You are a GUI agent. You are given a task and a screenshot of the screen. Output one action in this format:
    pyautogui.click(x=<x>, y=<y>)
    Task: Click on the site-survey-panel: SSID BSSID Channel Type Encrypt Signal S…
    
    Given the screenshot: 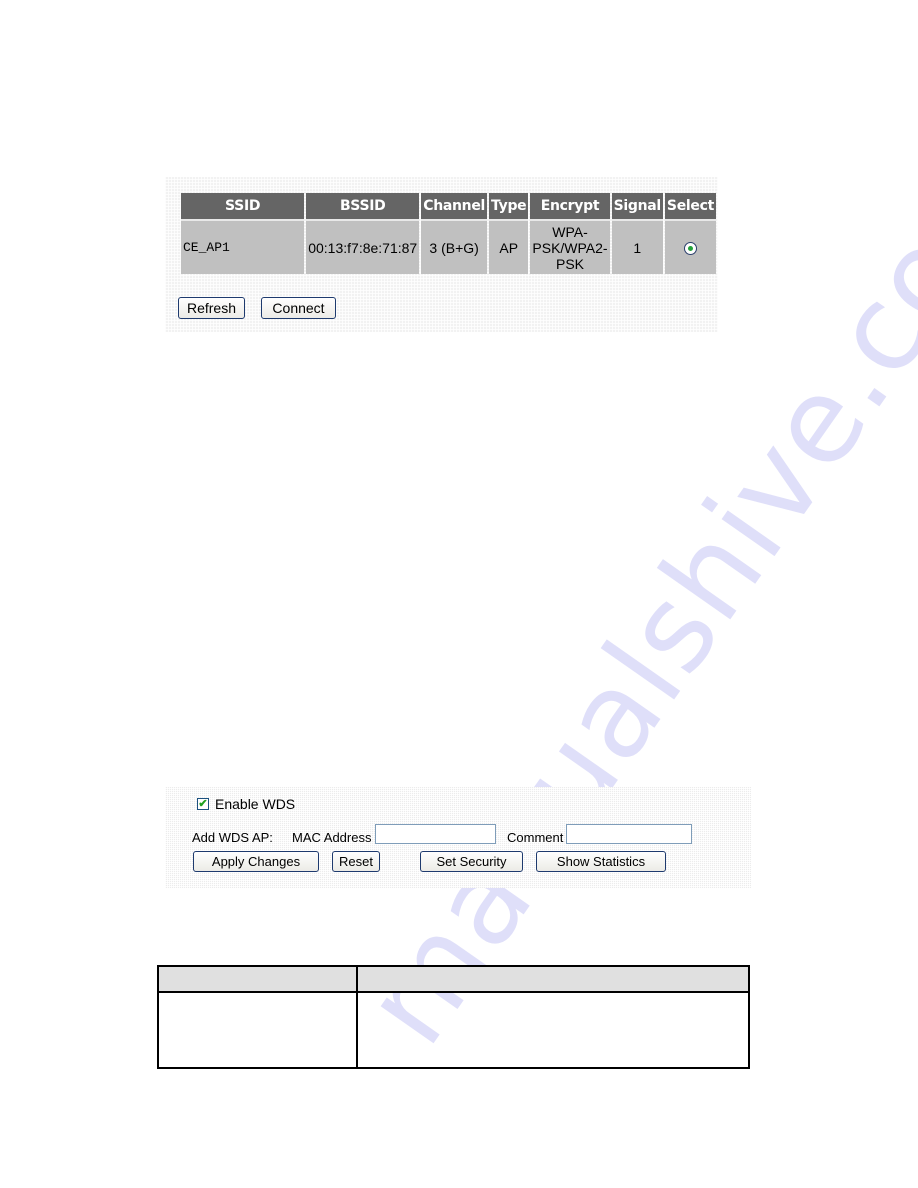 What is the action you would take?
    pyautogui.click(x=441, y=254)
    